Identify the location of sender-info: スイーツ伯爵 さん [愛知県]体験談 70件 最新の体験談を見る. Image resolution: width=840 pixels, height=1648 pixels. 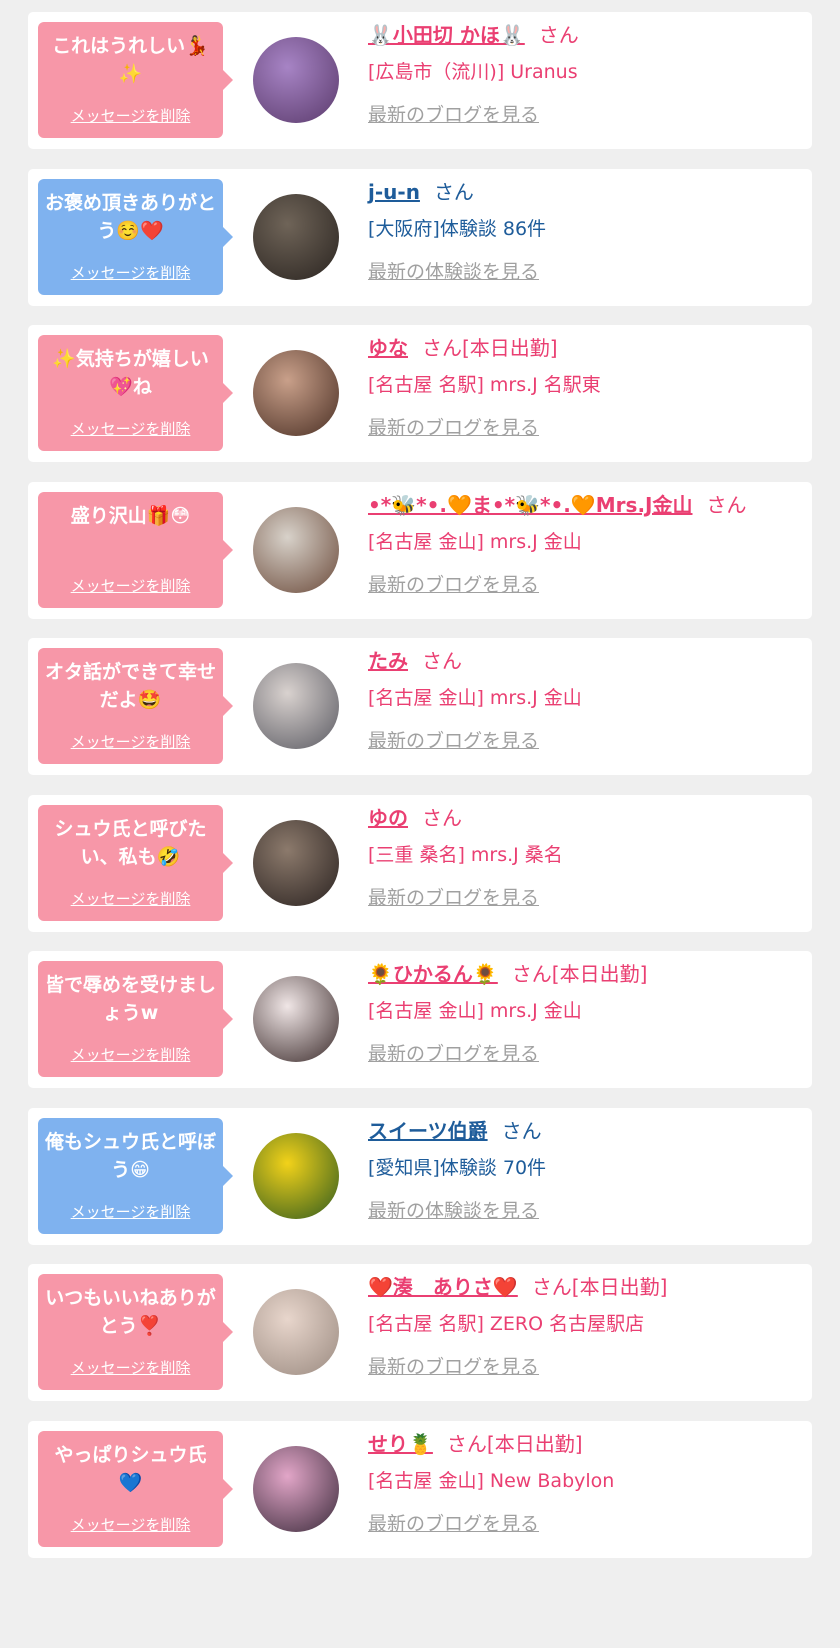
(585, 1171).